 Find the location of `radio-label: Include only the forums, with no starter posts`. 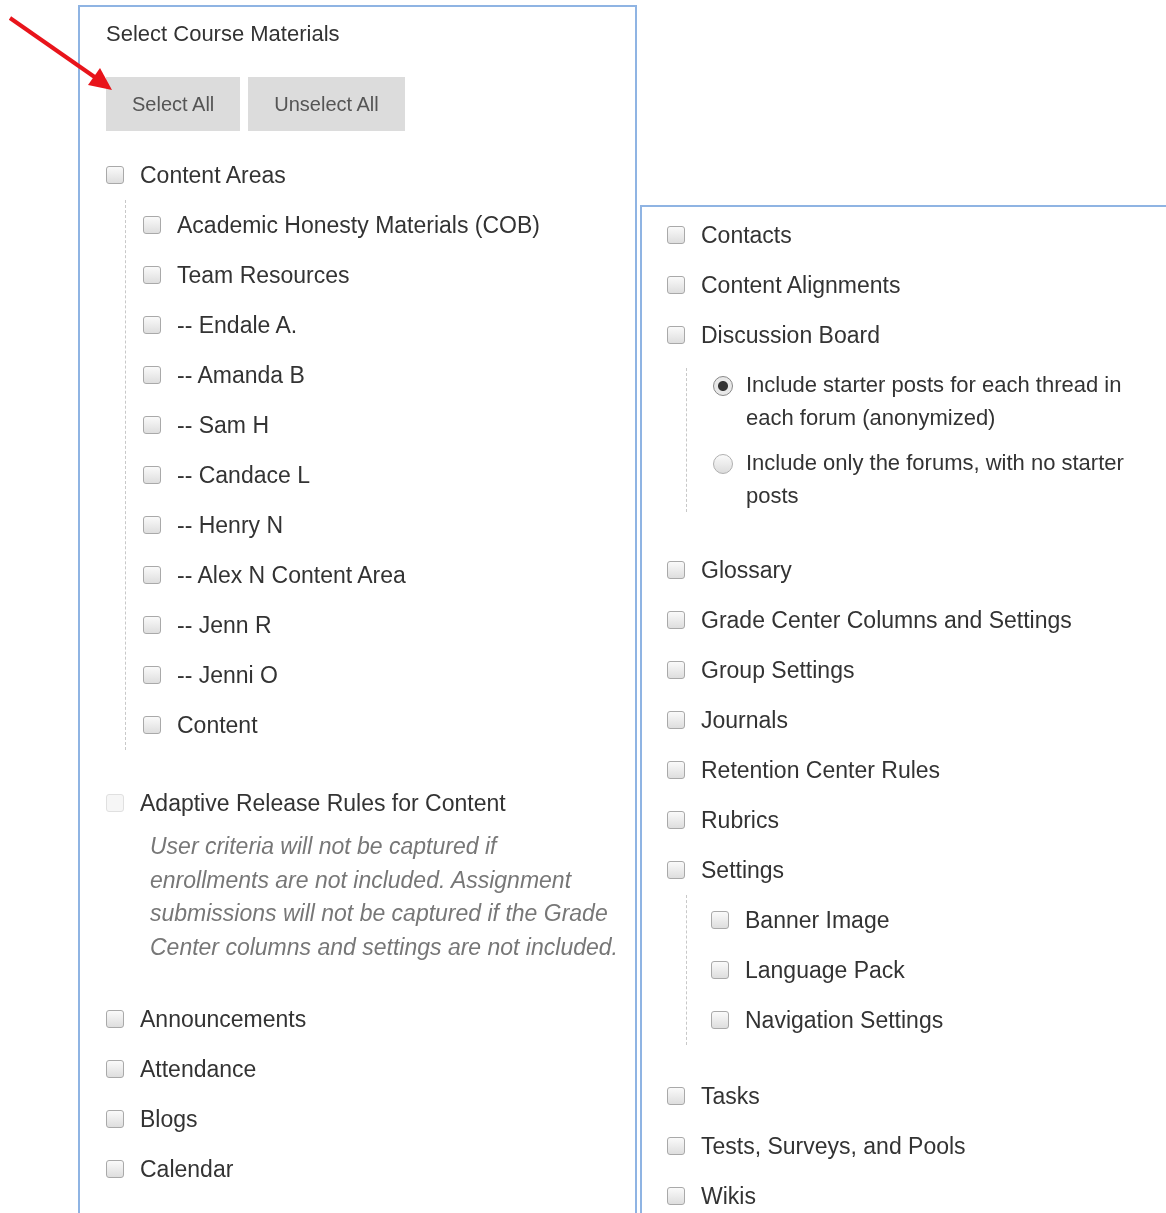

radio-label: Include only the forums, with no starter posts is located at coordinates (935, 479).